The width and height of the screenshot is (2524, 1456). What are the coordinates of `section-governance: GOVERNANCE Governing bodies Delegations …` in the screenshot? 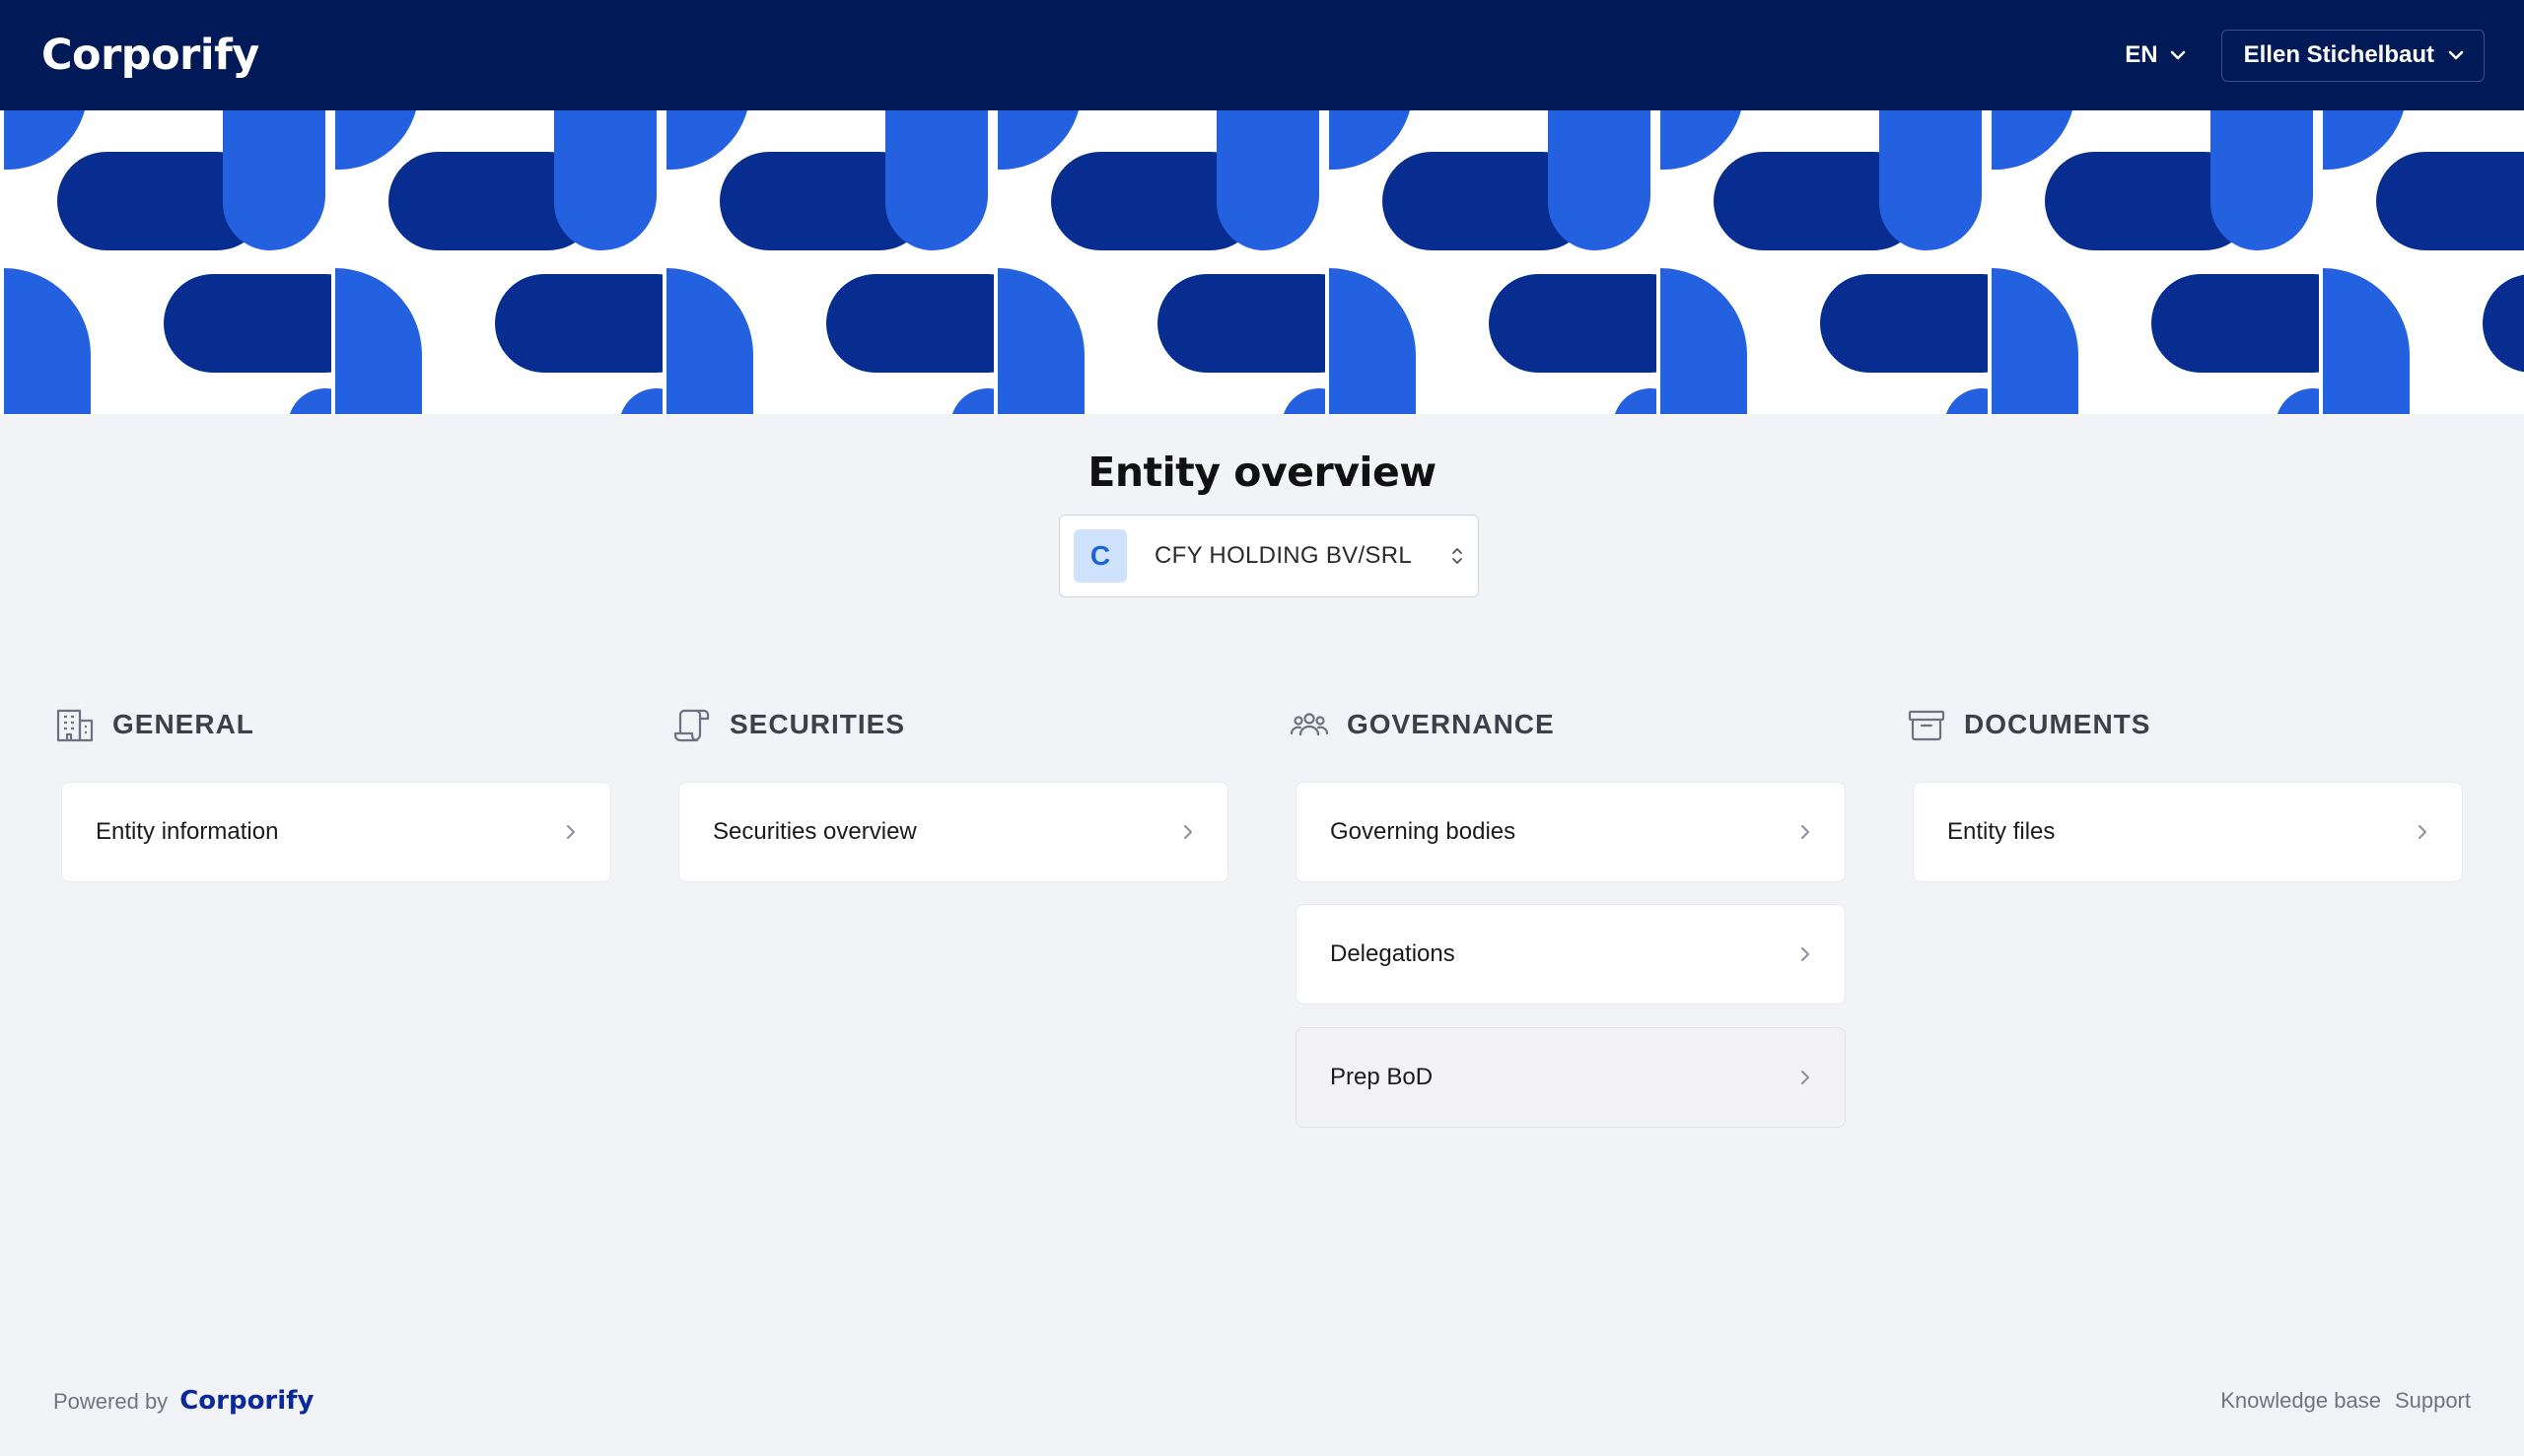 It's located at (1568, 915).